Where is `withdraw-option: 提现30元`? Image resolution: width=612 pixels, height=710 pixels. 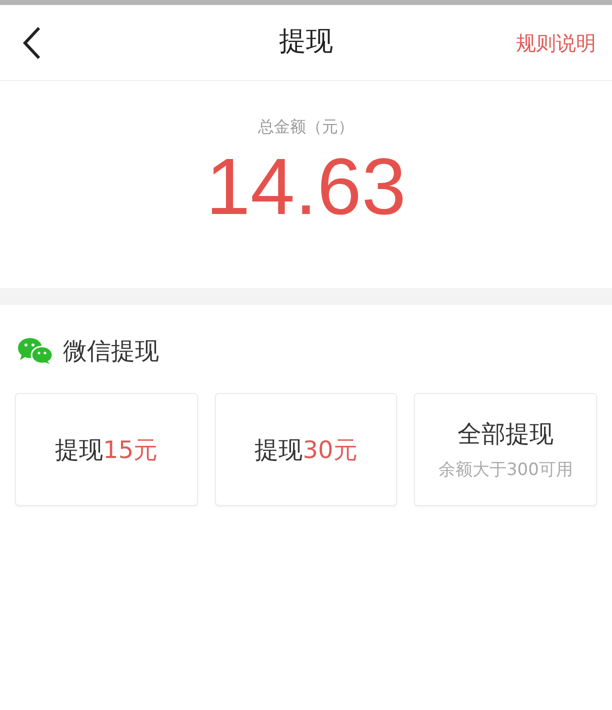
withdraw-option: 提现30元 is located at coordinates (306, 449).